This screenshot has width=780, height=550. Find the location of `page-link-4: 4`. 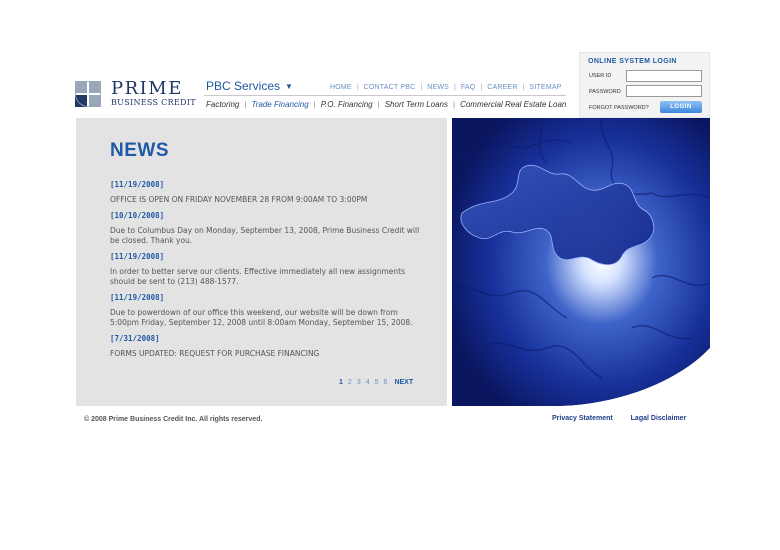

page-link-4: 4 is located at coordinates (368, 382).